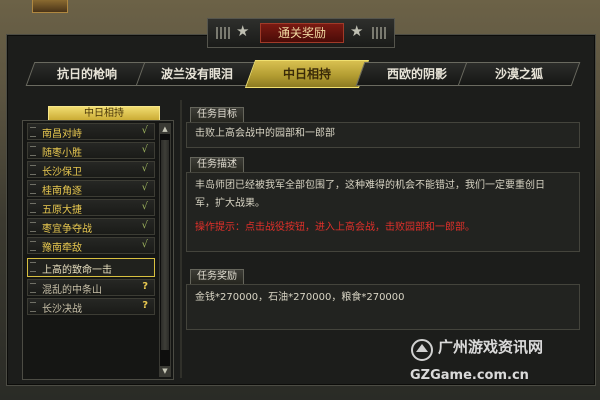 This screenshot has width=600, height=400. Describe the element at coordinates (165, 245) in the screenshot. I see `scroll-thumb` at that location.